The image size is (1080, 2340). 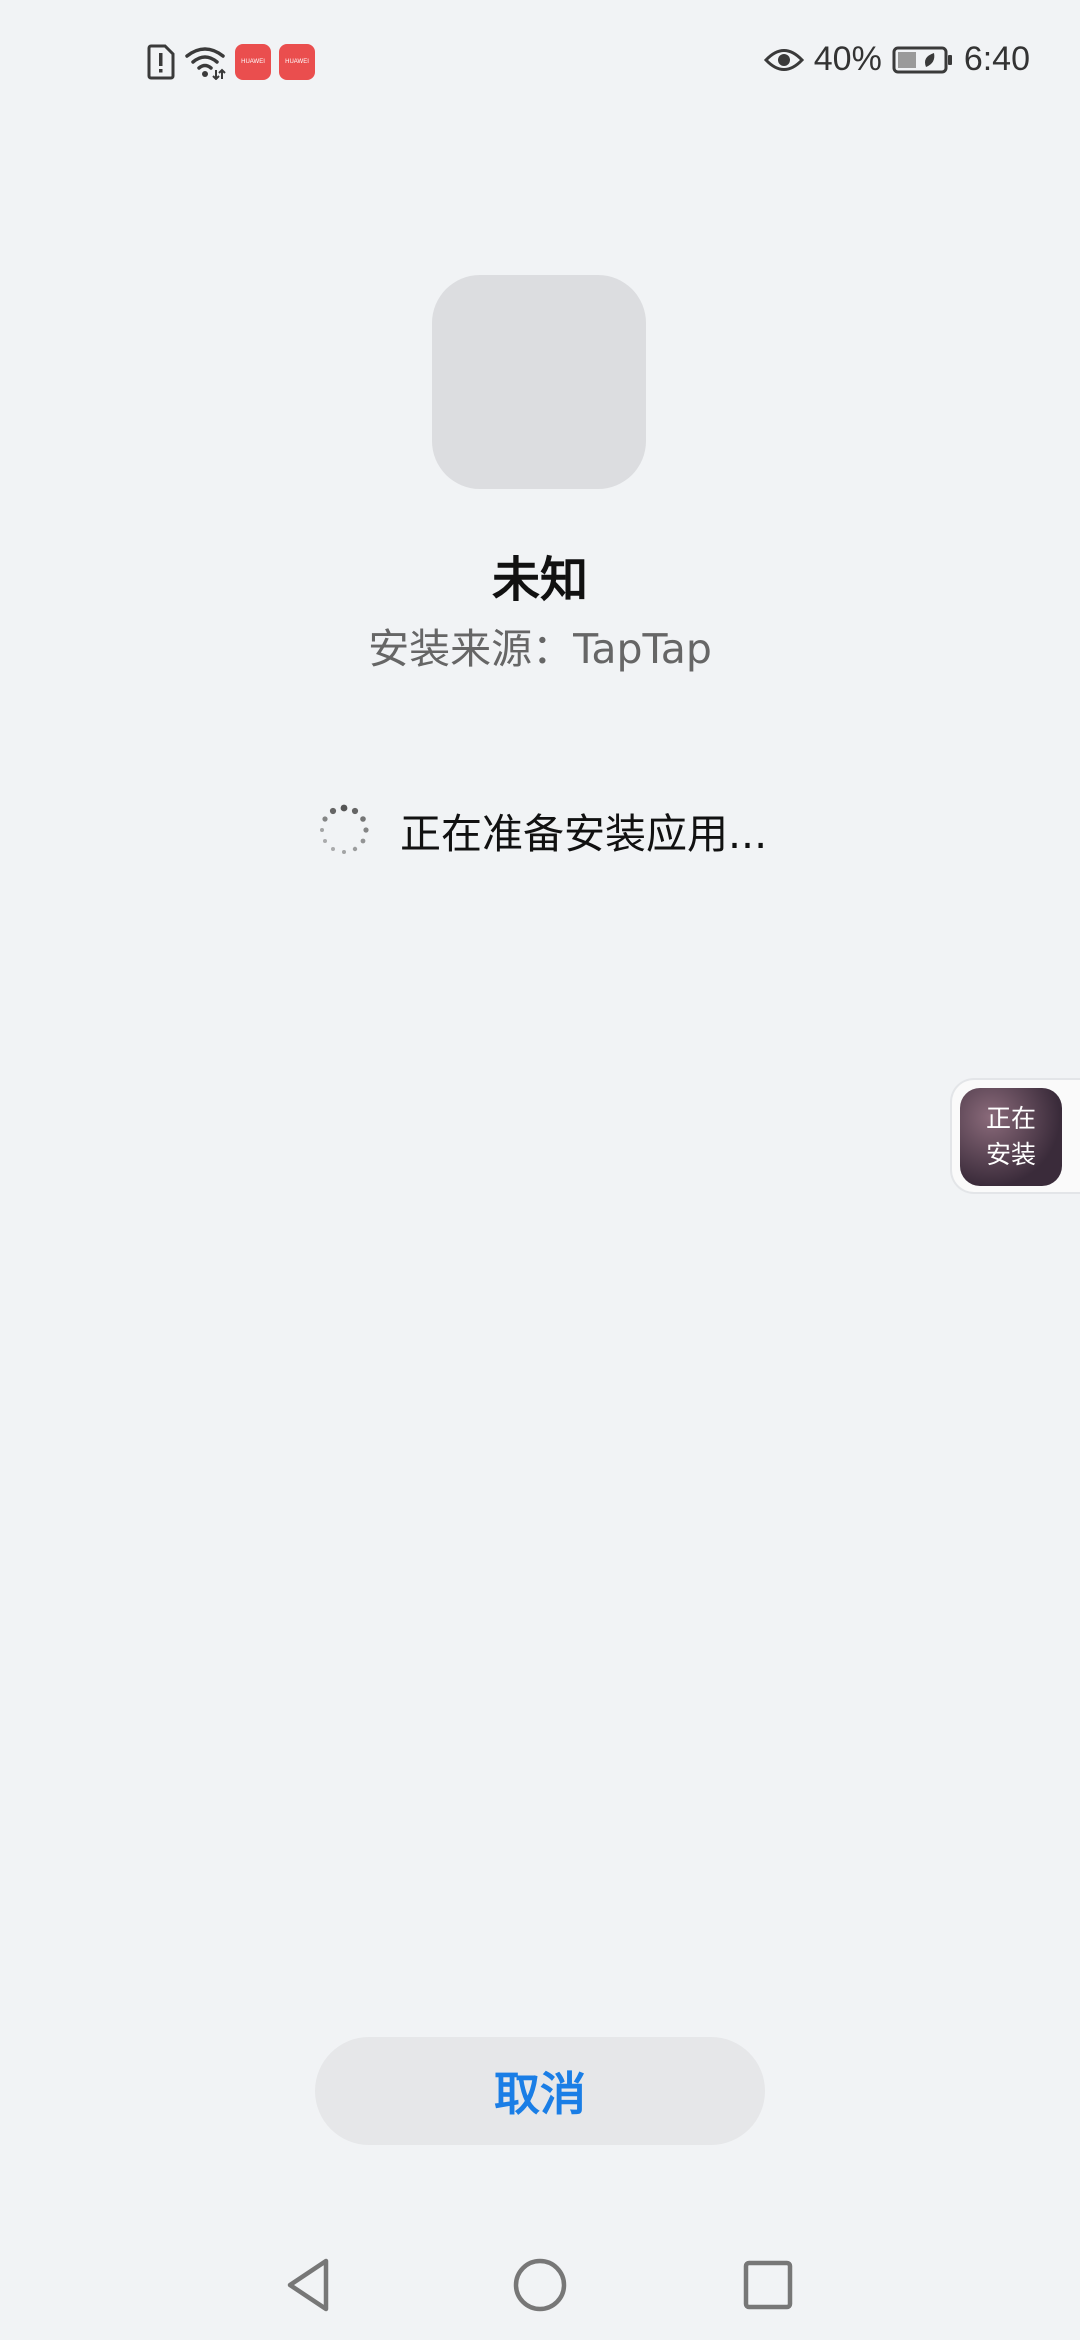 I want to click on status-bar: HUAWEI HUAWEI 40% 6:40, so click(x=540, y=65).